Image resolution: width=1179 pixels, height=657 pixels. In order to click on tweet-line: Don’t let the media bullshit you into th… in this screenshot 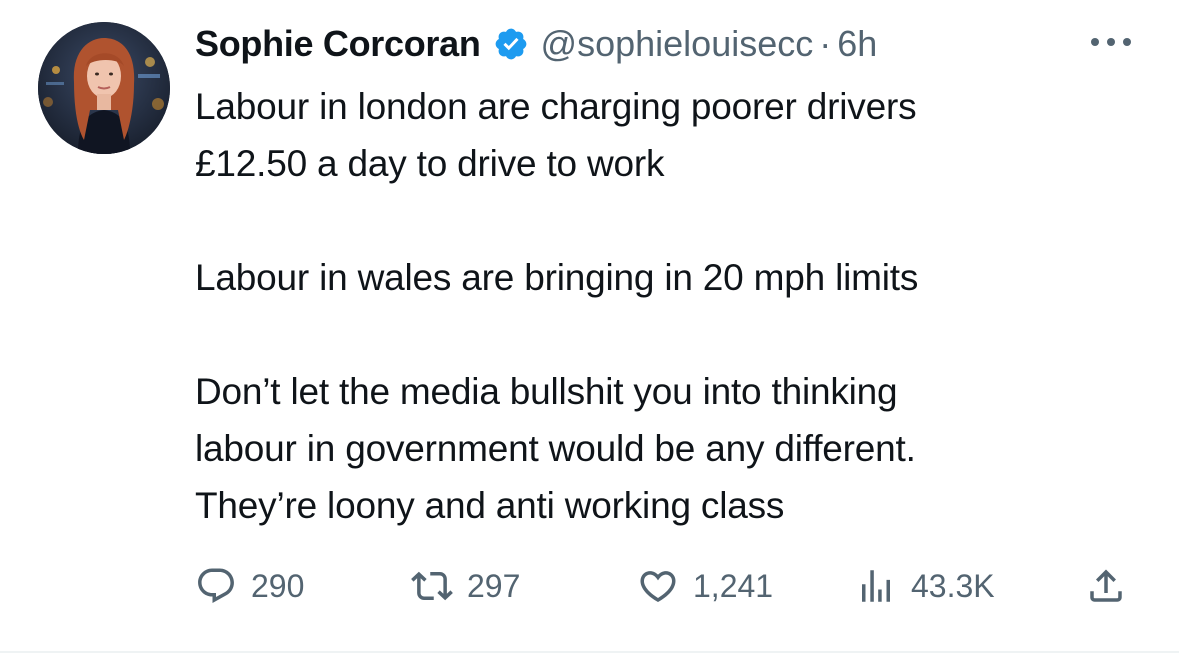, I will do `click(546, 391)`.